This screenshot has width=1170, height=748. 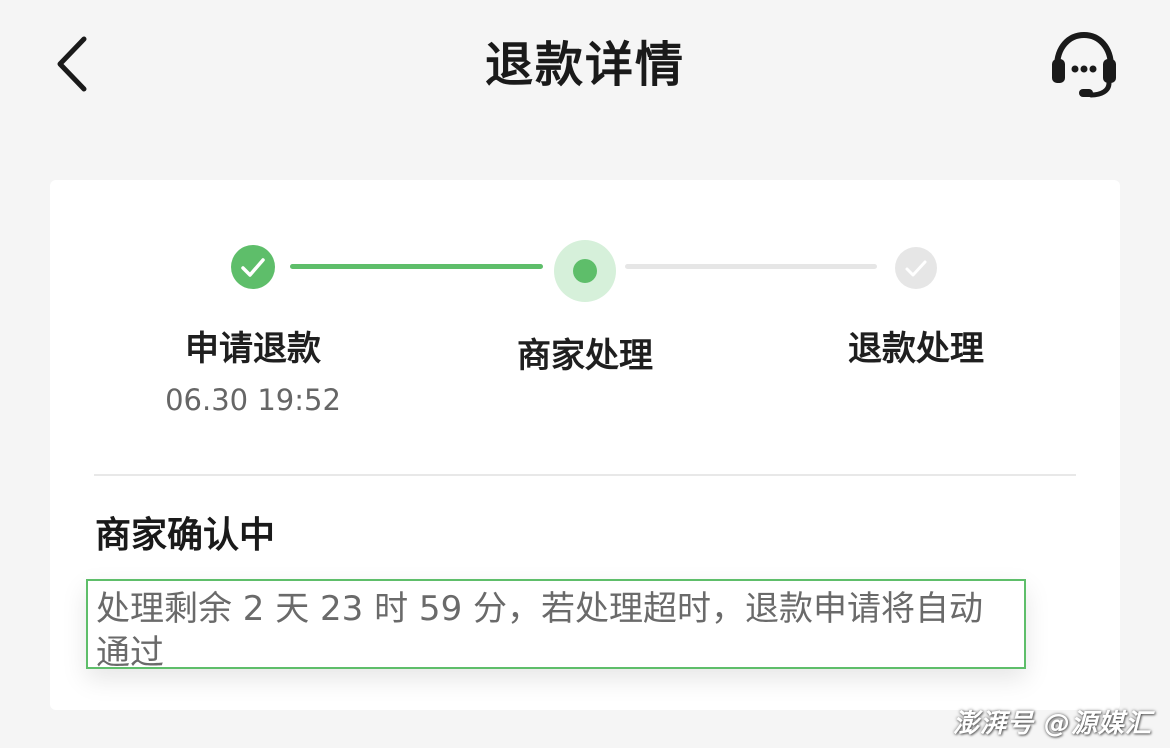 I want to click on step-2-label: 商家处理, so click(x=585, y=356).